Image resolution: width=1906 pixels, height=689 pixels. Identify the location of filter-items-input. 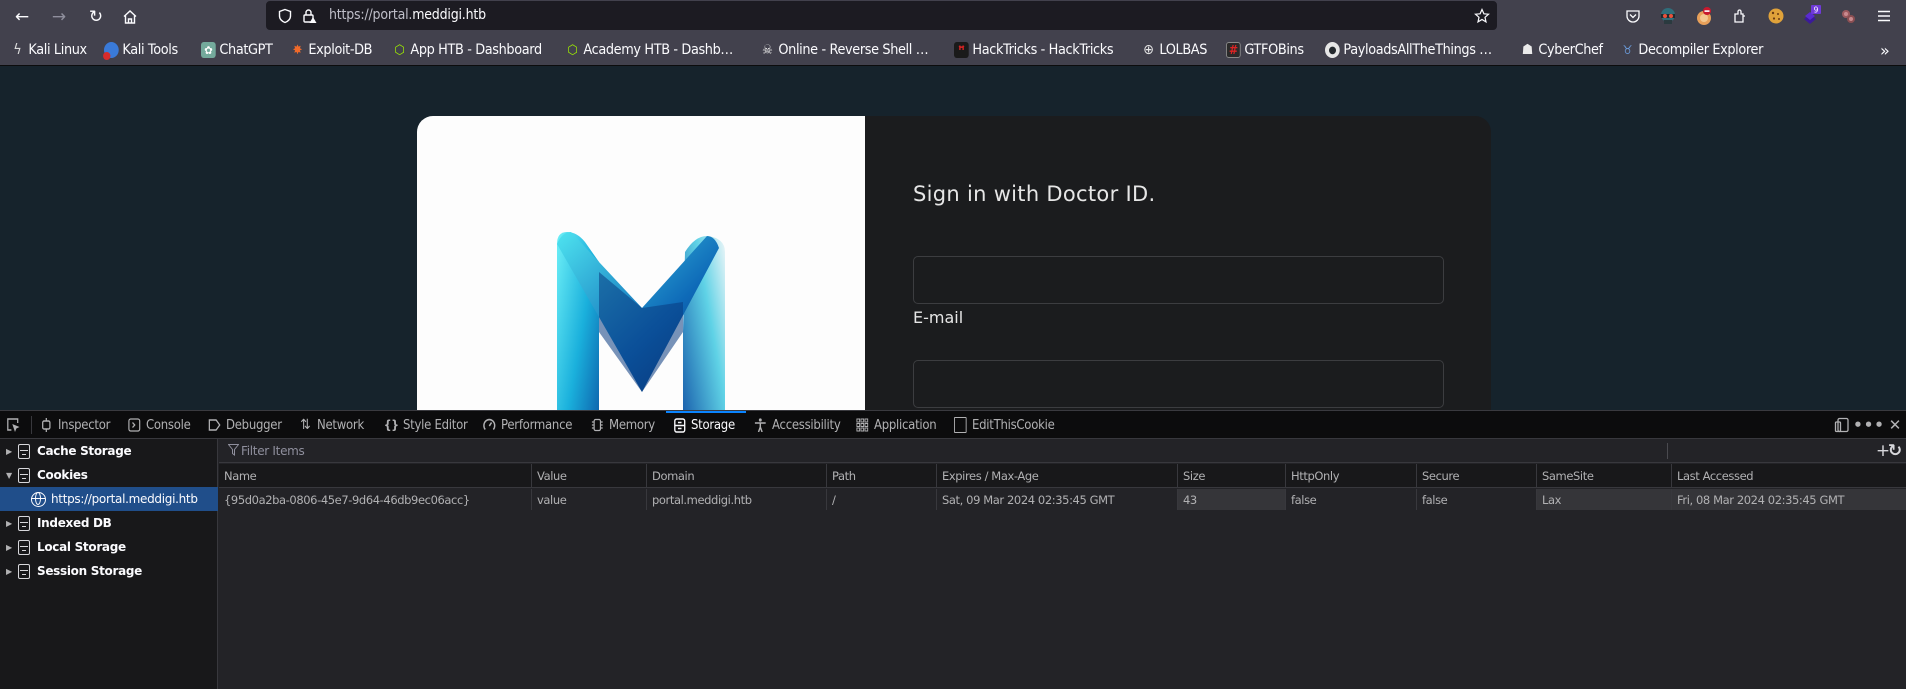
(891, 451).